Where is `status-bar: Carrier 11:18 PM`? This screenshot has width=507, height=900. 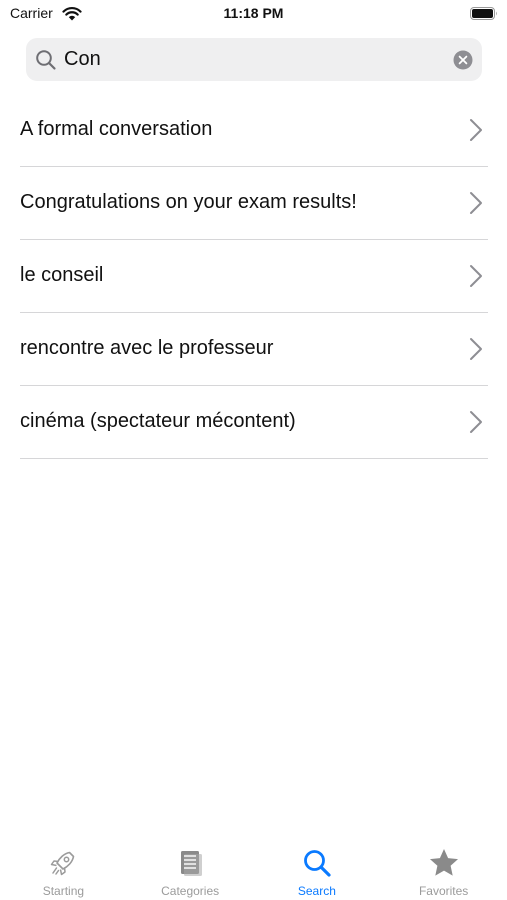 status-bar: Carrier 11:18 PM is located at coordinates (253, 15).